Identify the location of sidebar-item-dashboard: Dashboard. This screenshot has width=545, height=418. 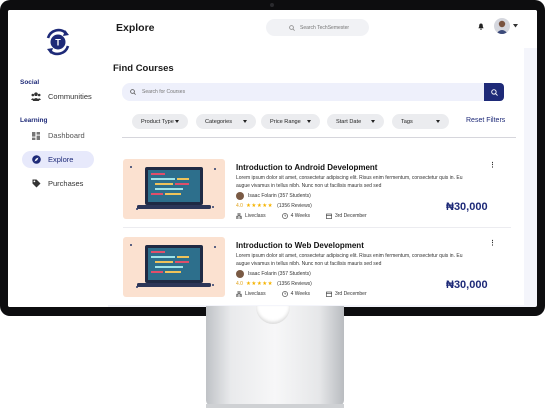
(58, 135).